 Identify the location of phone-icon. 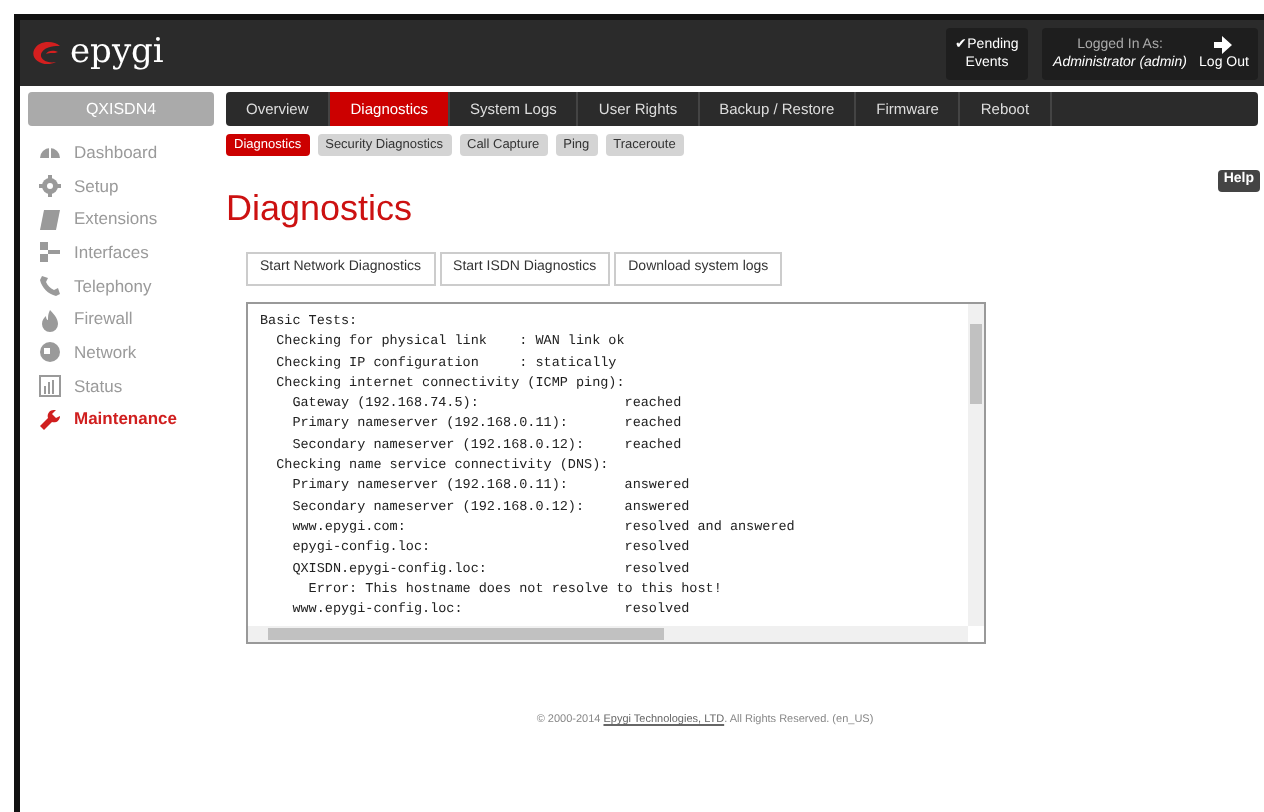
(50, 286).